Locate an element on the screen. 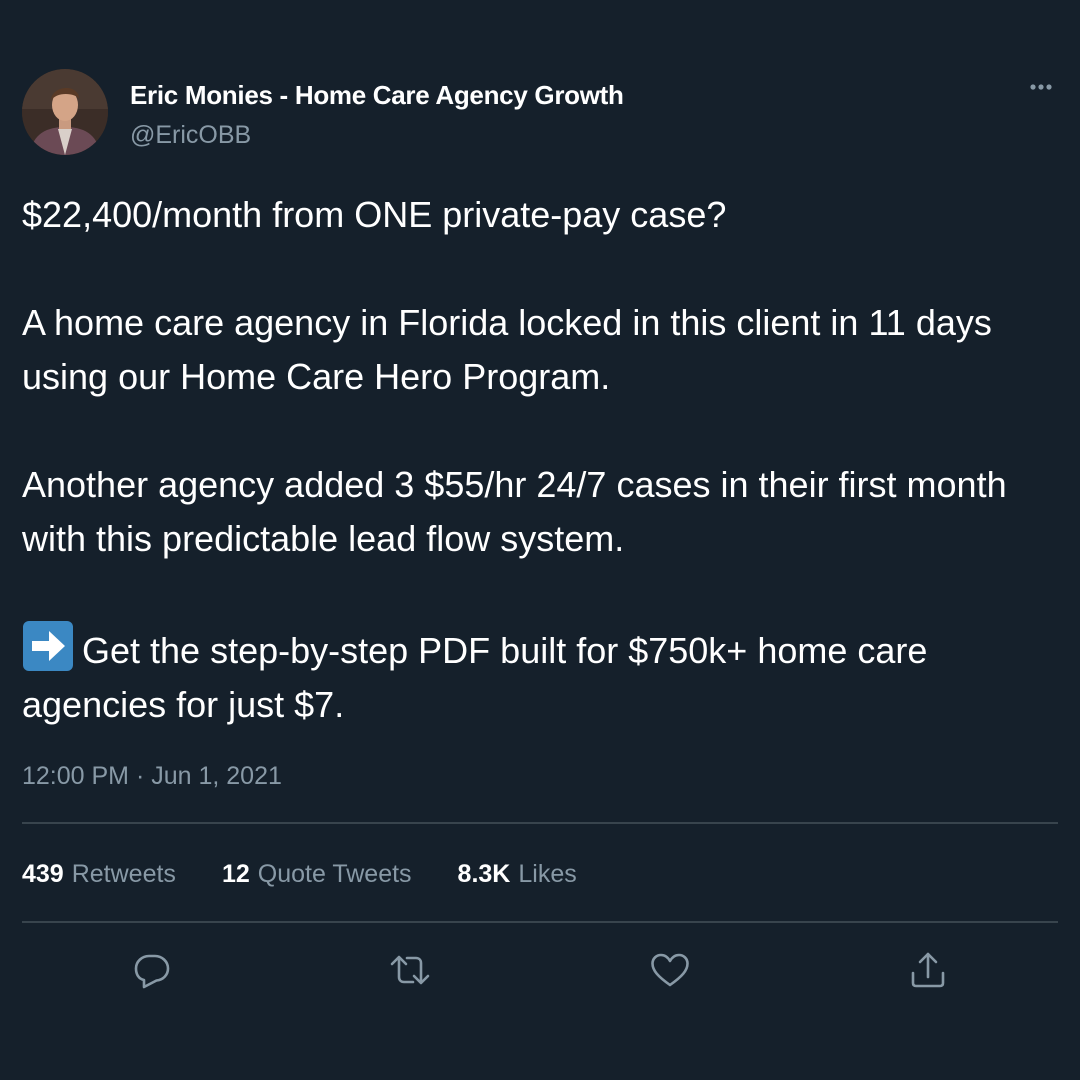  retweets-stat: 439 Retweets is located at coordinates (99, 874).